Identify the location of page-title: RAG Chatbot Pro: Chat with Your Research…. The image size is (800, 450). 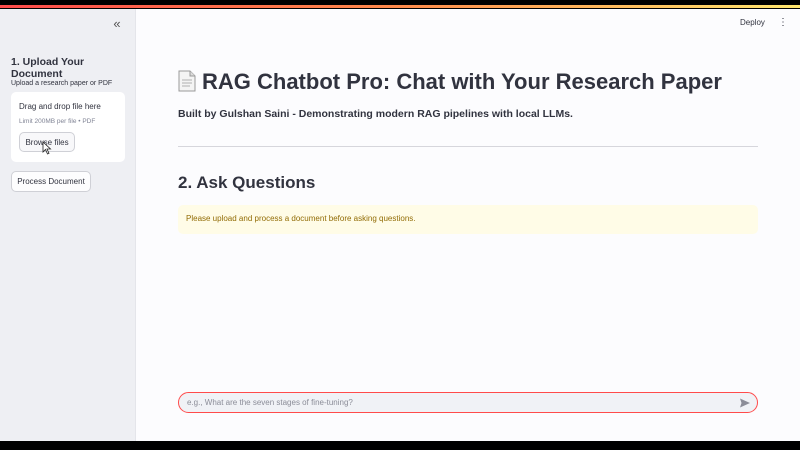
(450, 82).